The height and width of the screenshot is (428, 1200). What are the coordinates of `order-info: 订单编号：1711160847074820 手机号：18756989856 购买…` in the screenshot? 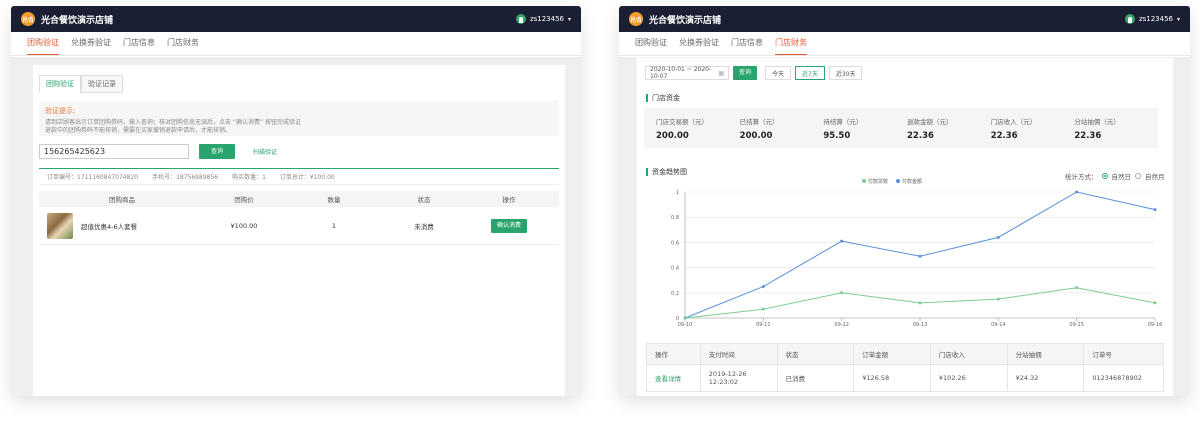 It's located at (299, 176).